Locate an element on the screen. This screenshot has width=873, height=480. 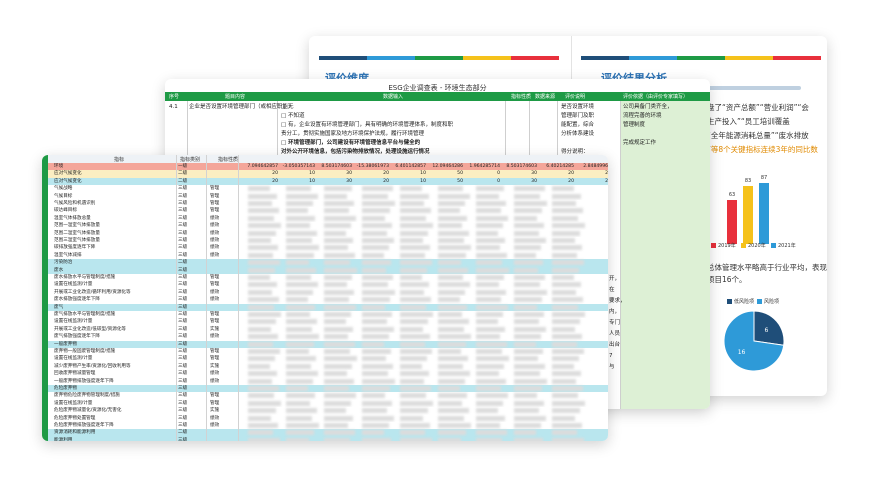
highlight-text: 等8个关键指标连续3年的同比数 is located at coordinates (764, 149).